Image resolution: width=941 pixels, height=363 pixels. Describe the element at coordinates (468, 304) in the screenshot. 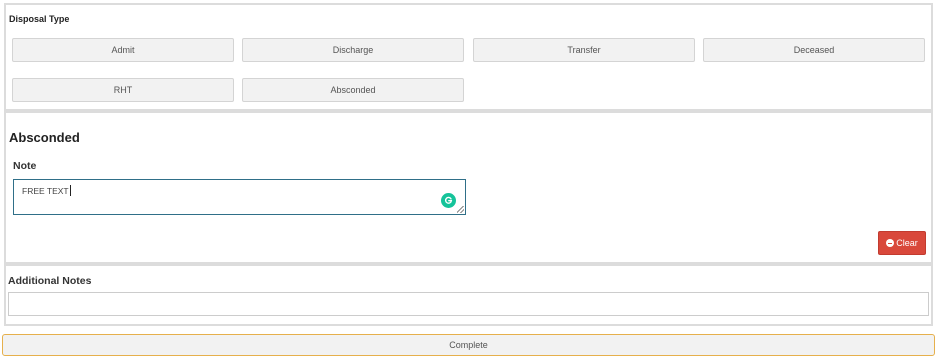

I see `additional-notes-input` at that location.